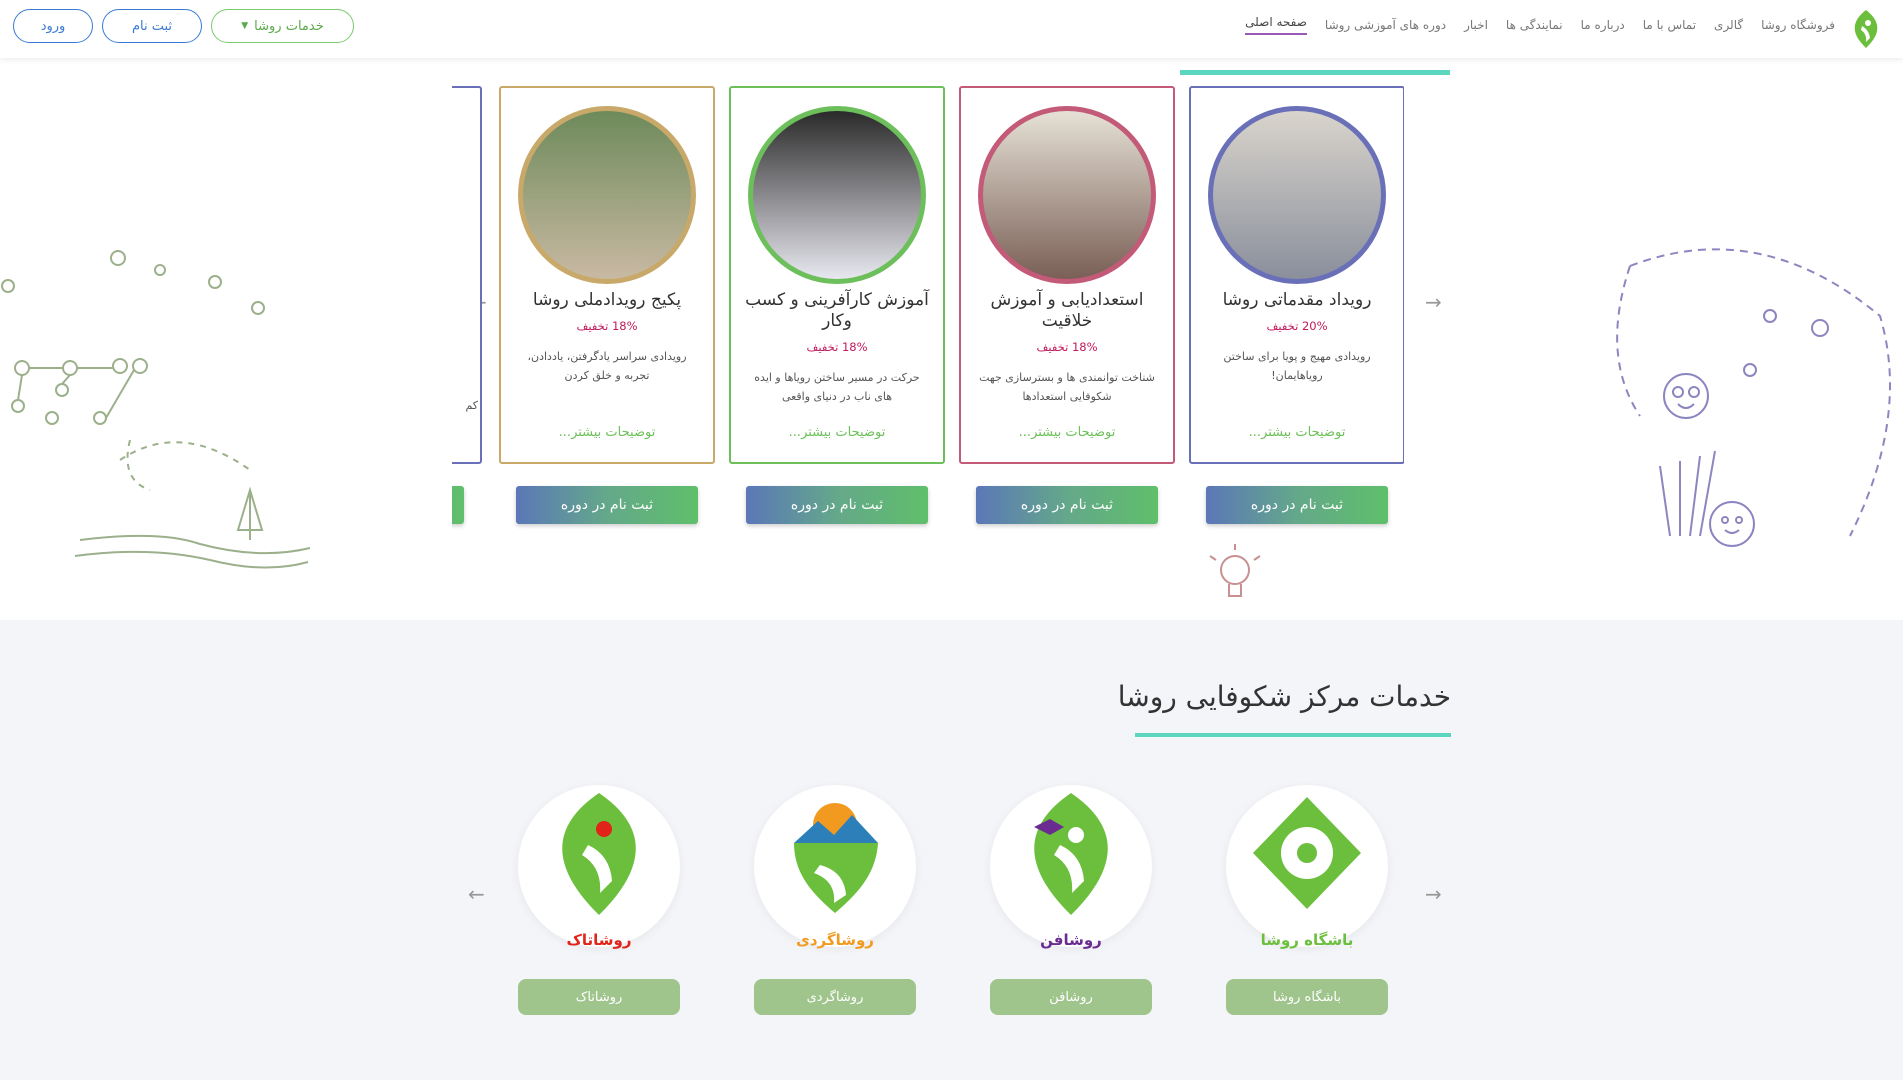 The height and width of the screenshot is (1080, 1903). What do you see at coordinates (1307, 866) in the screenshot?
I see `service-logo-club` at bounding box center [1307, 866].